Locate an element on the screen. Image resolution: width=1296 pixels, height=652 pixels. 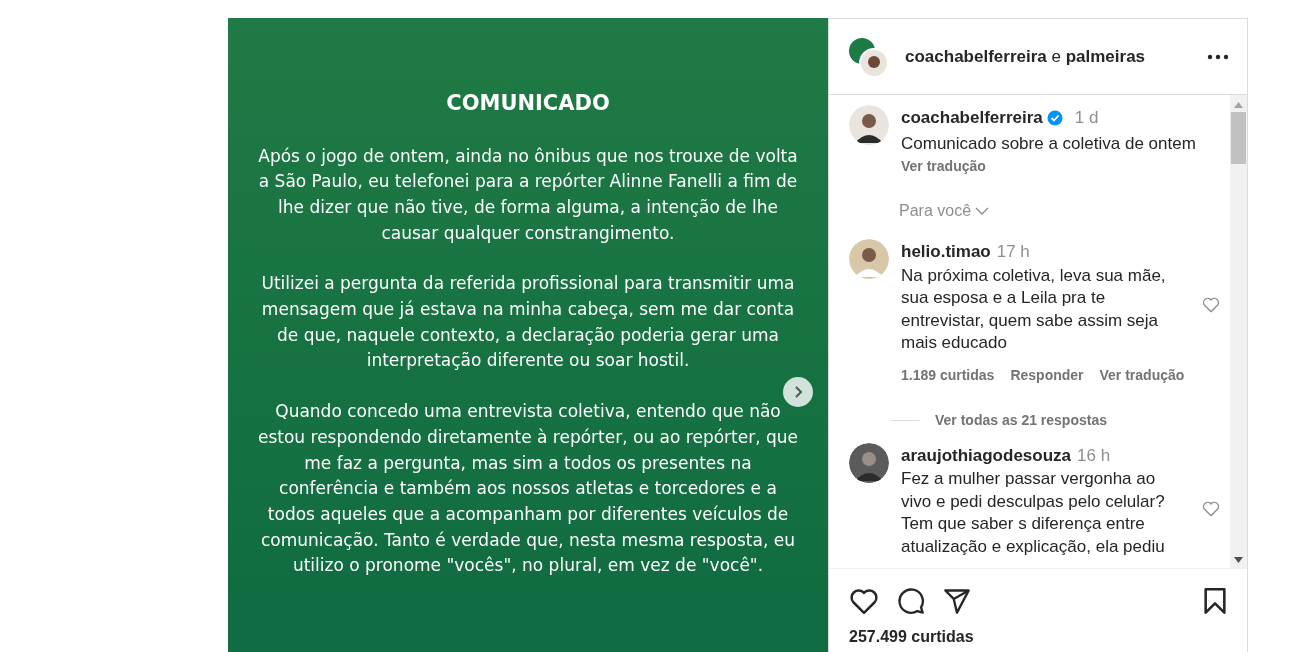
next-button is located at coordinates (798, 392).